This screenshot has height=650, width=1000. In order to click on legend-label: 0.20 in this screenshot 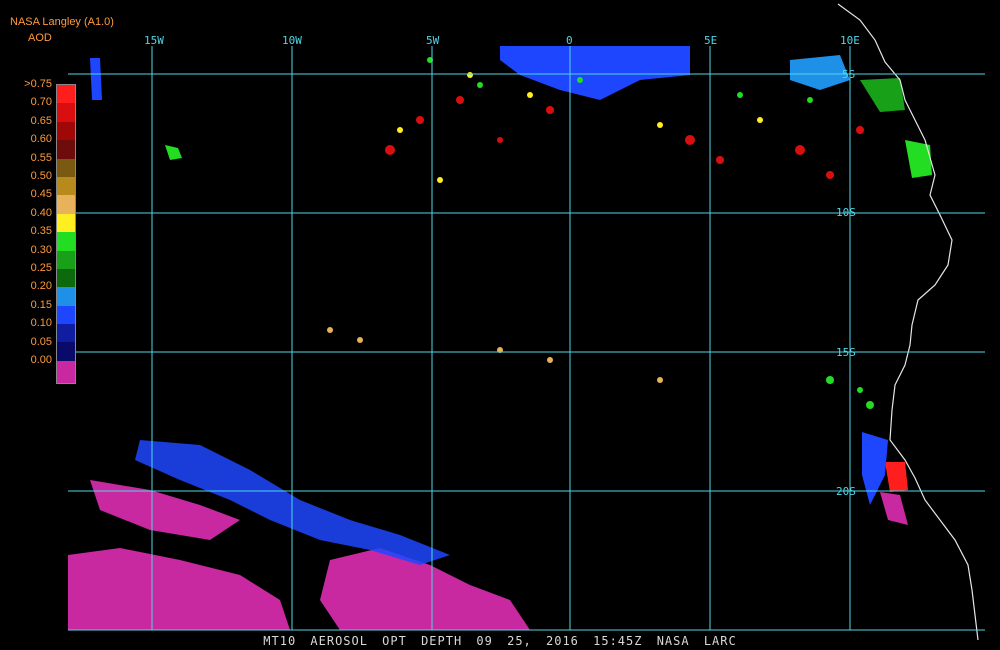, I will do `click(41, 286)`.